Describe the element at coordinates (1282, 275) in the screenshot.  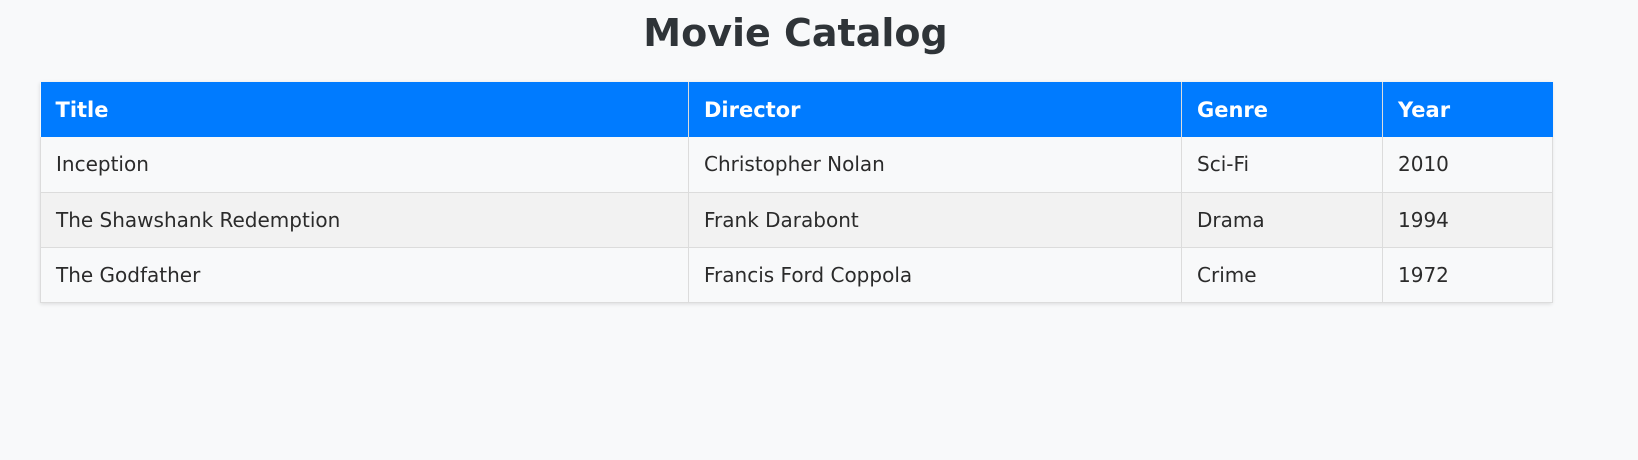
I see `cell-genre: Crime` at that location.